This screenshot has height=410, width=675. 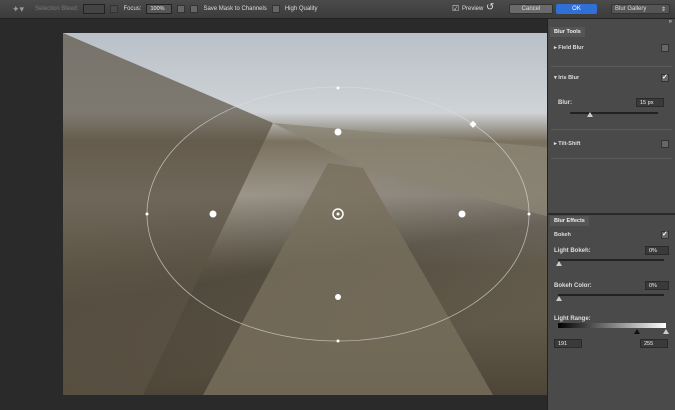 I want to click on iris-blur-label: ▾ Iris Blur, so click(x=567, y=78).